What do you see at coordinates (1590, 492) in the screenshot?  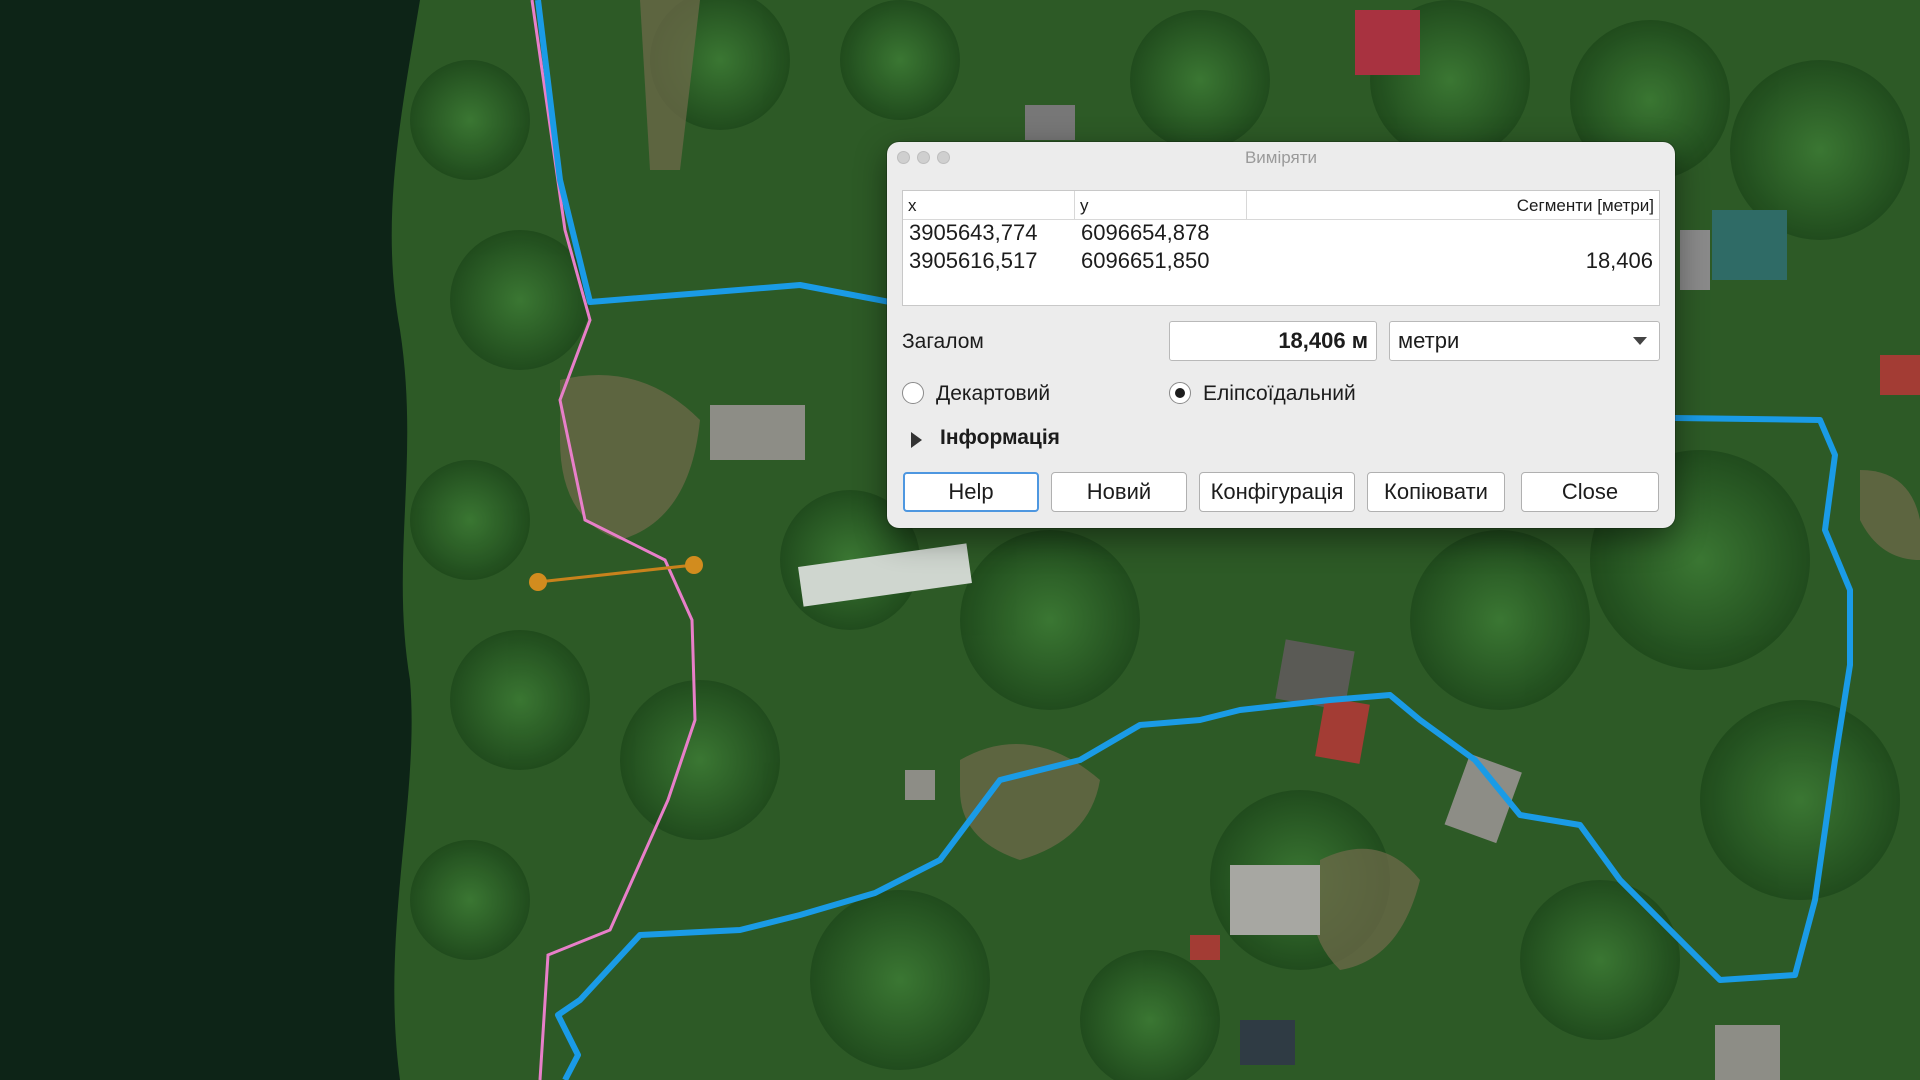 I see `close-button: Close` at bounding box center [1590, 492].